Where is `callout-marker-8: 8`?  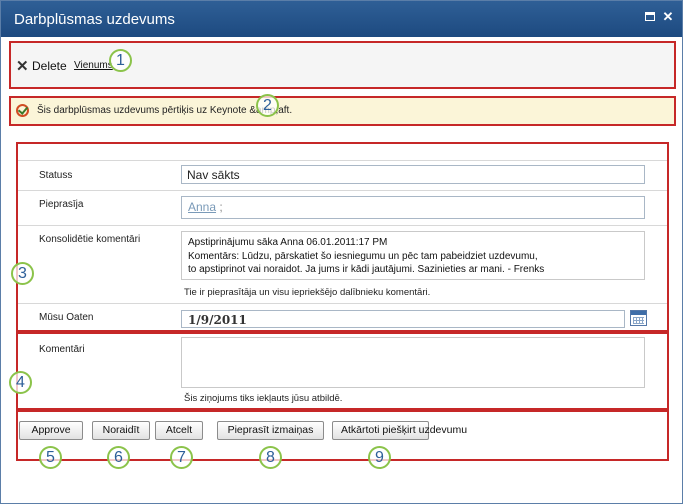 callout-marker-8: 8 is located at coordinates (270, 457).